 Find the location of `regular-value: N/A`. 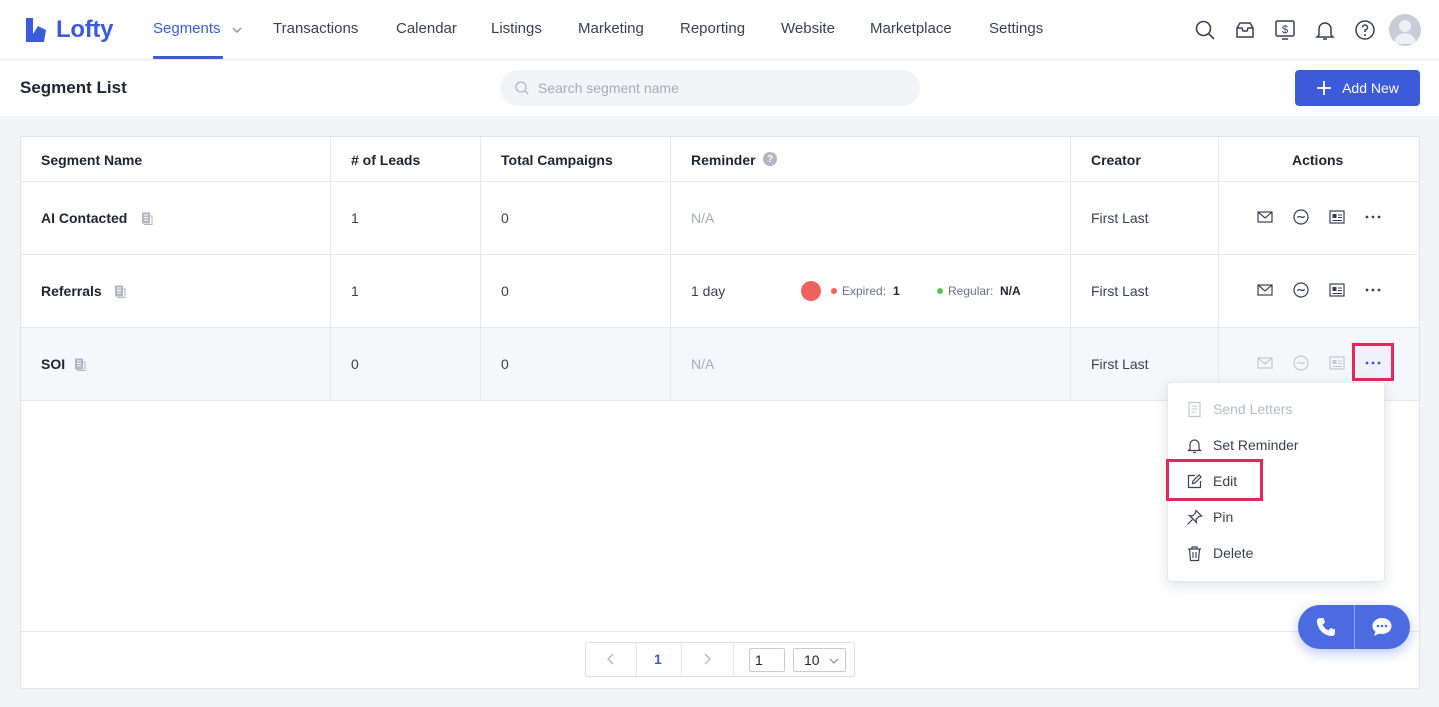

regular-value: N/A is located at coordinates (1010, 291).